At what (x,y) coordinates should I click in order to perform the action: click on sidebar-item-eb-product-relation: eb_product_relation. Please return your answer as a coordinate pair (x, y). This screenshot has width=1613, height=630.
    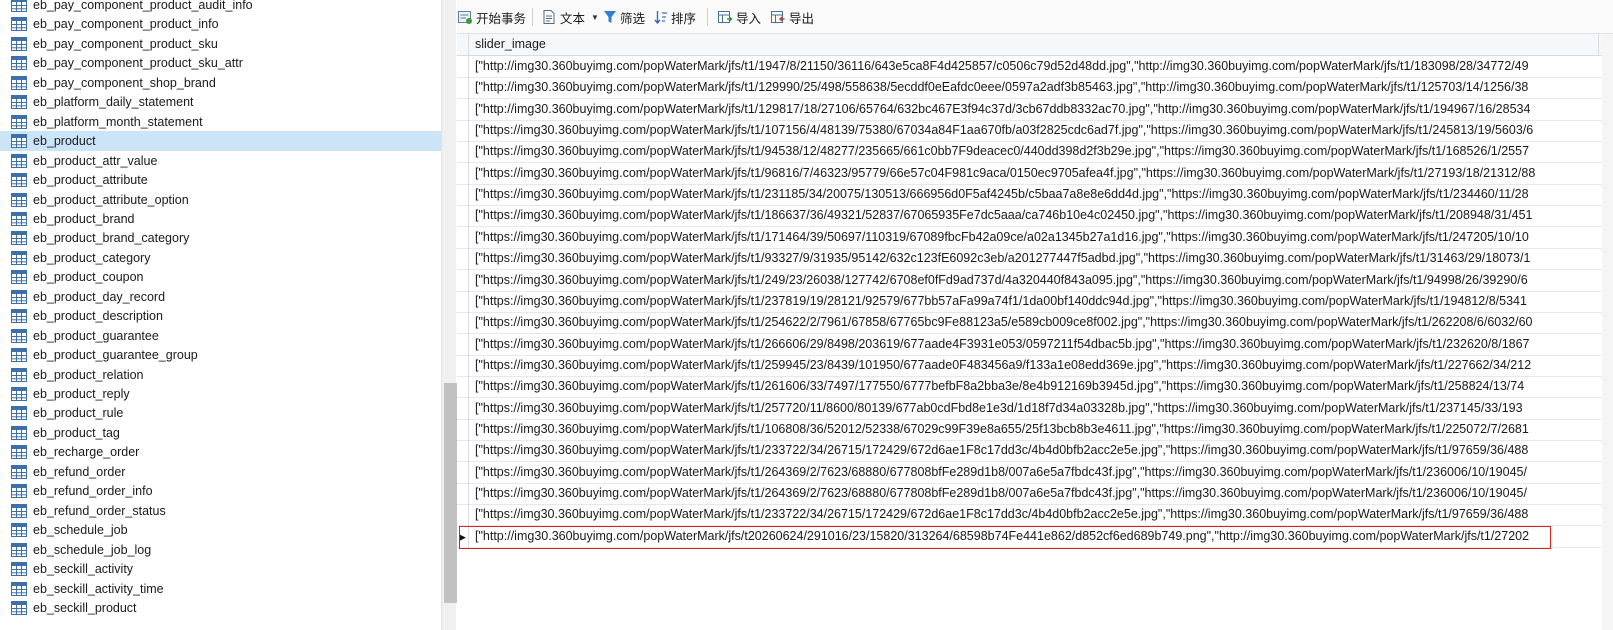
    Looking at the image, I should click on (220, 375).